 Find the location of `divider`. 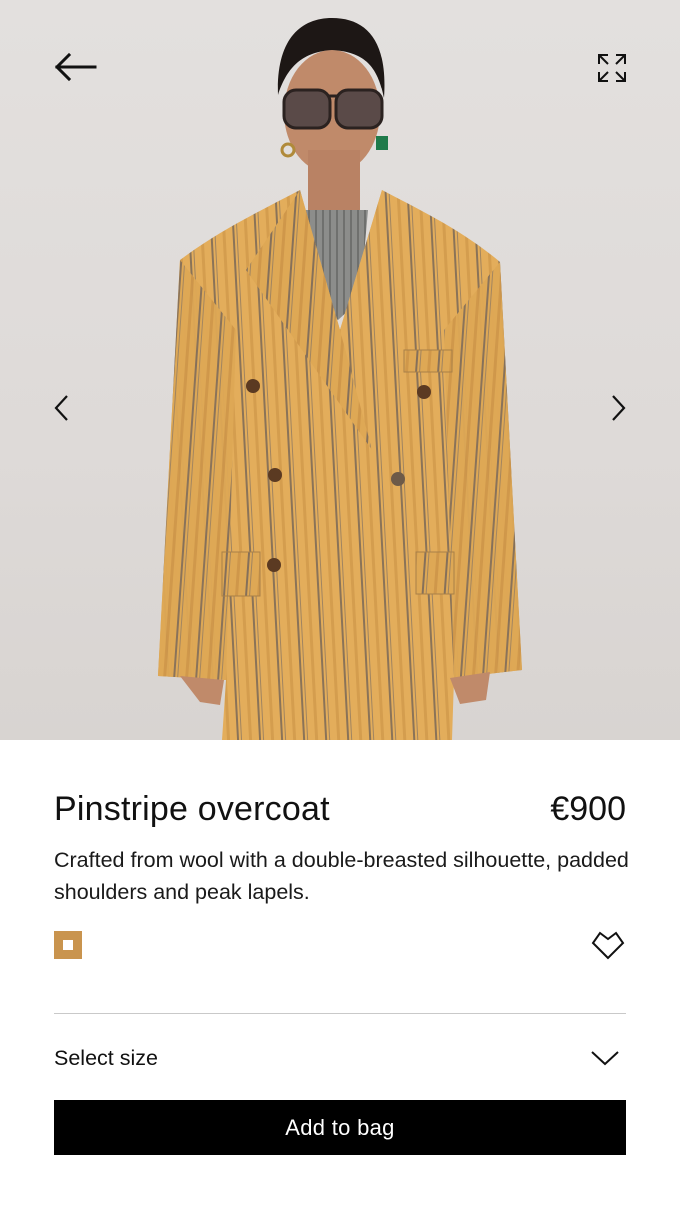

divider is located at coordinates (340, 1013).